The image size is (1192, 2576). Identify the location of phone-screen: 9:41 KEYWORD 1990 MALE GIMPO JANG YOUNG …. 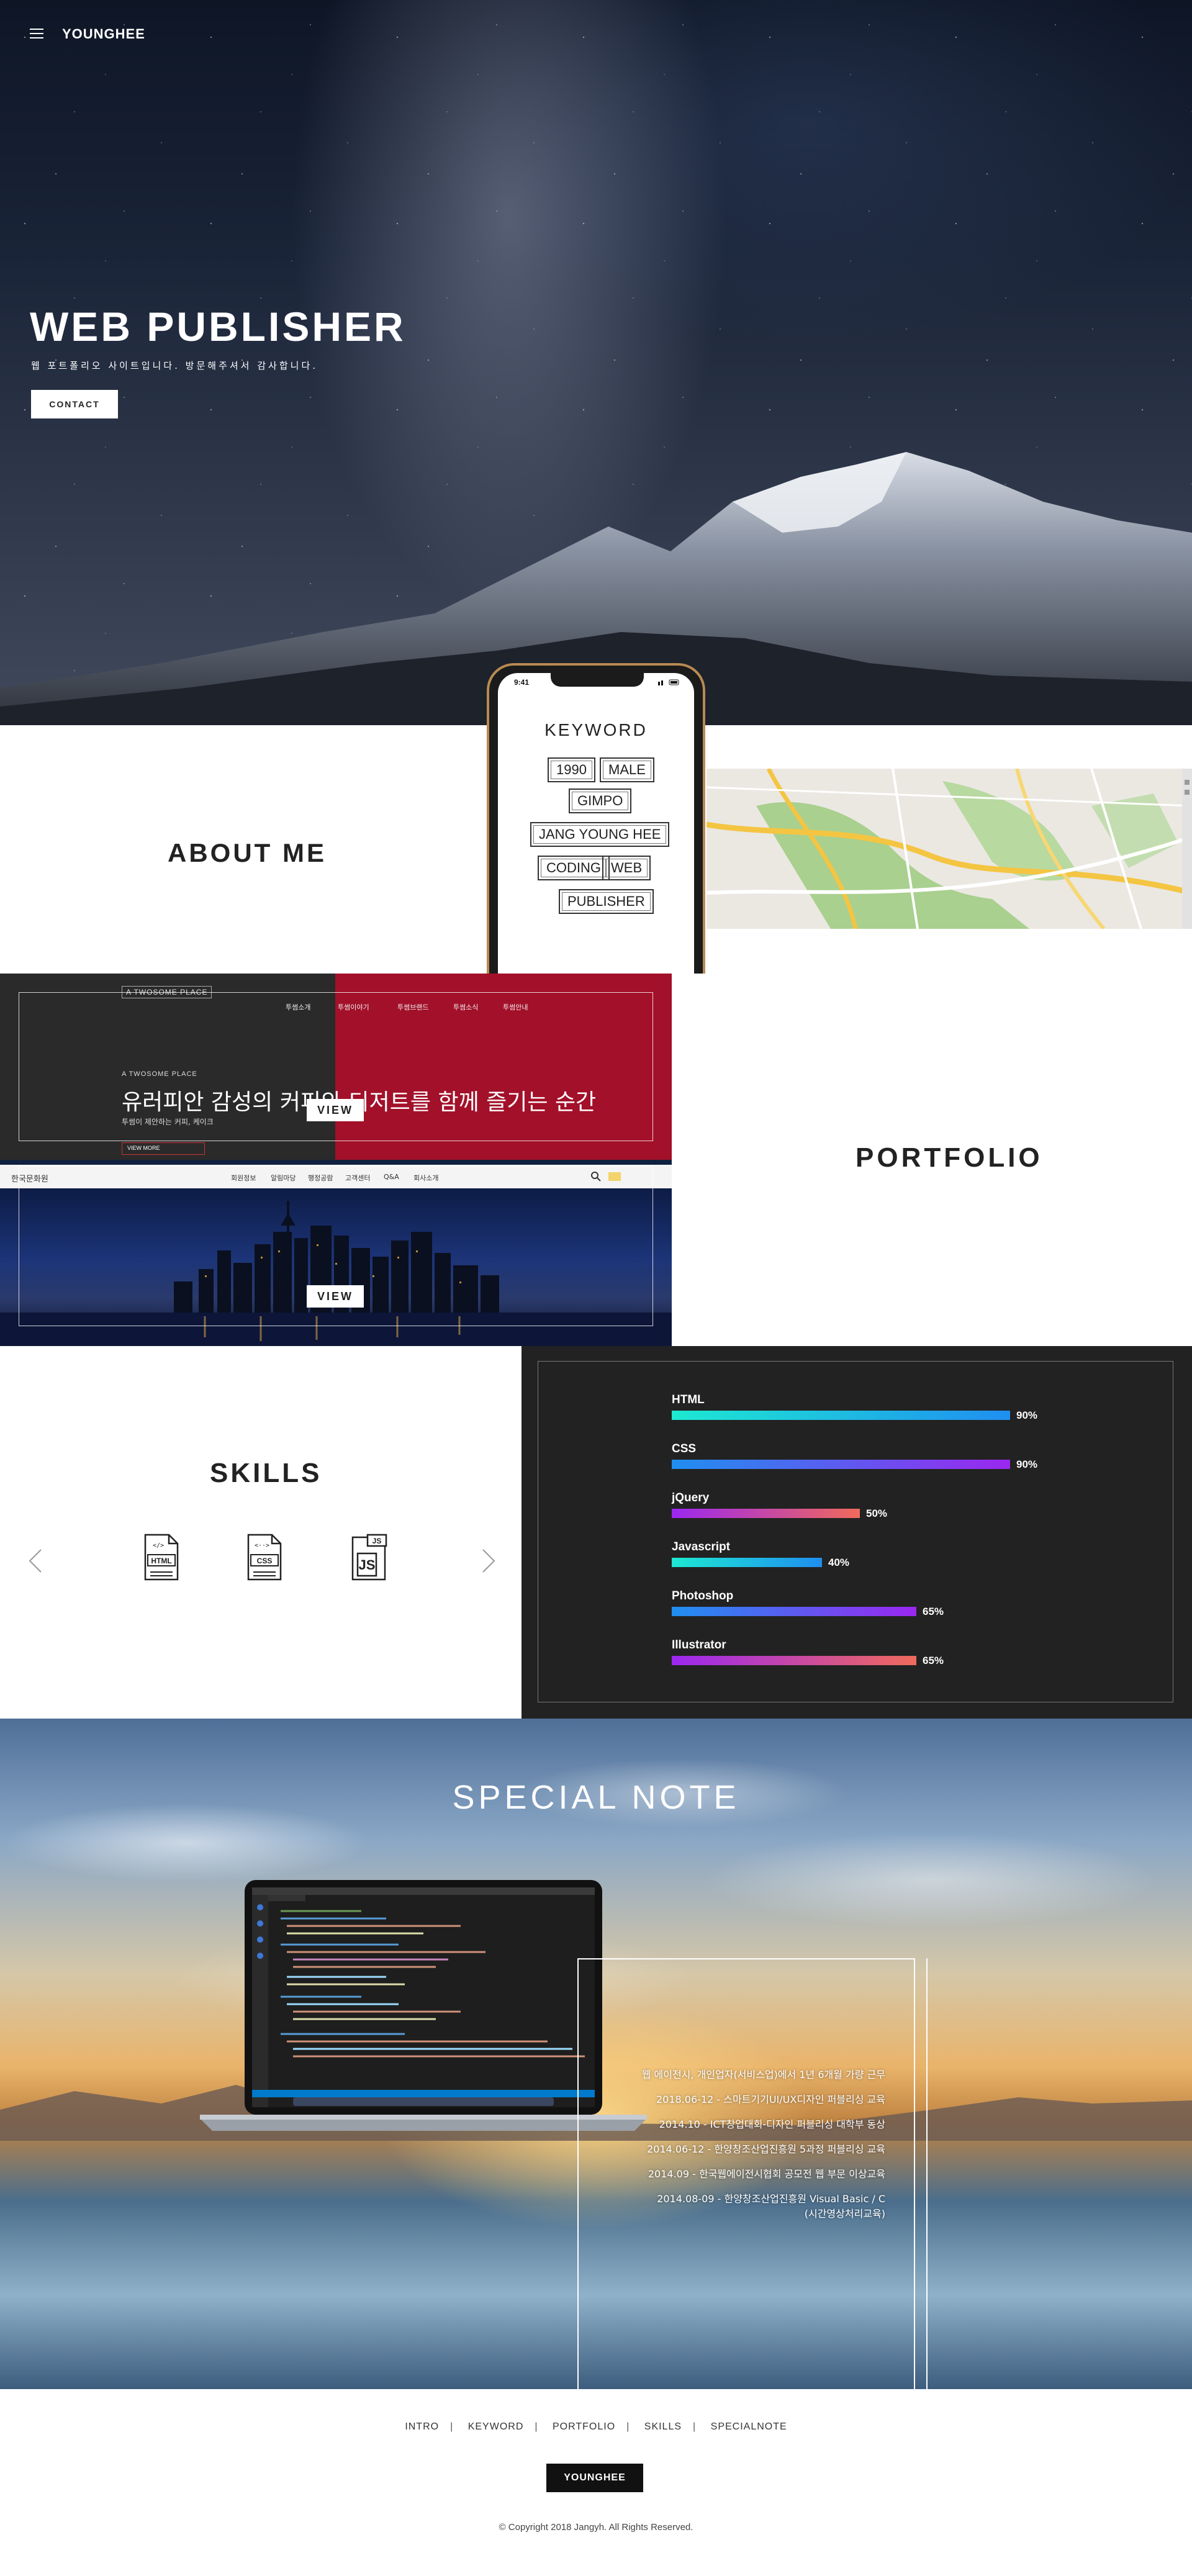
(596, 823).